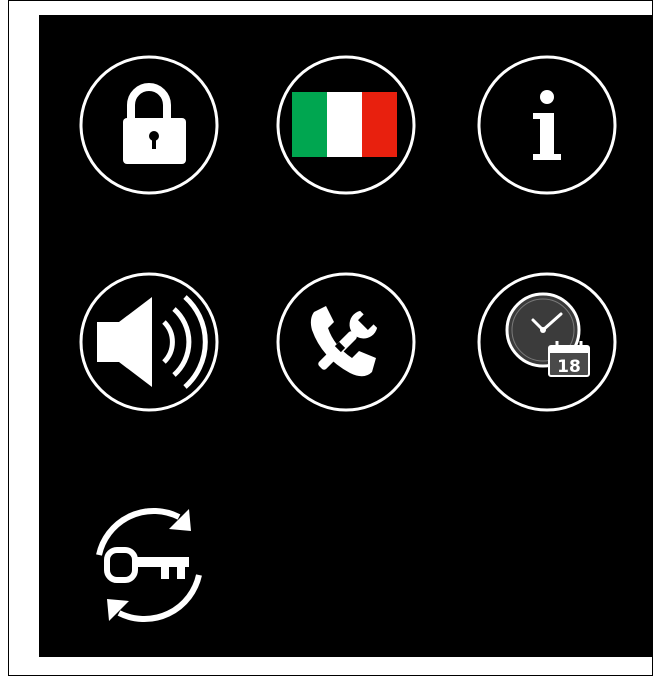  What do you see at coordinates (569, 367) in the screenshot?
I see `calendar-day-label: 18` at bounding box center [569, 367].